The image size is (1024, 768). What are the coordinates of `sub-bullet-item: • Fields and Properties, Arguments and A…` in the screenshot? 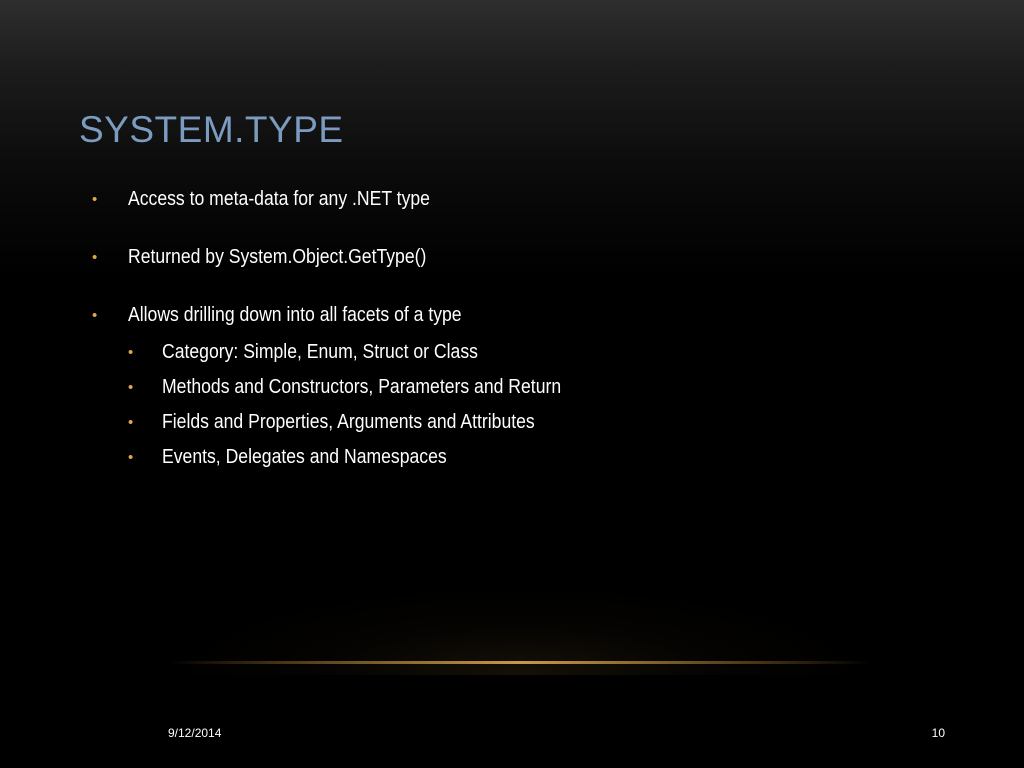 It's located at (490, 422).